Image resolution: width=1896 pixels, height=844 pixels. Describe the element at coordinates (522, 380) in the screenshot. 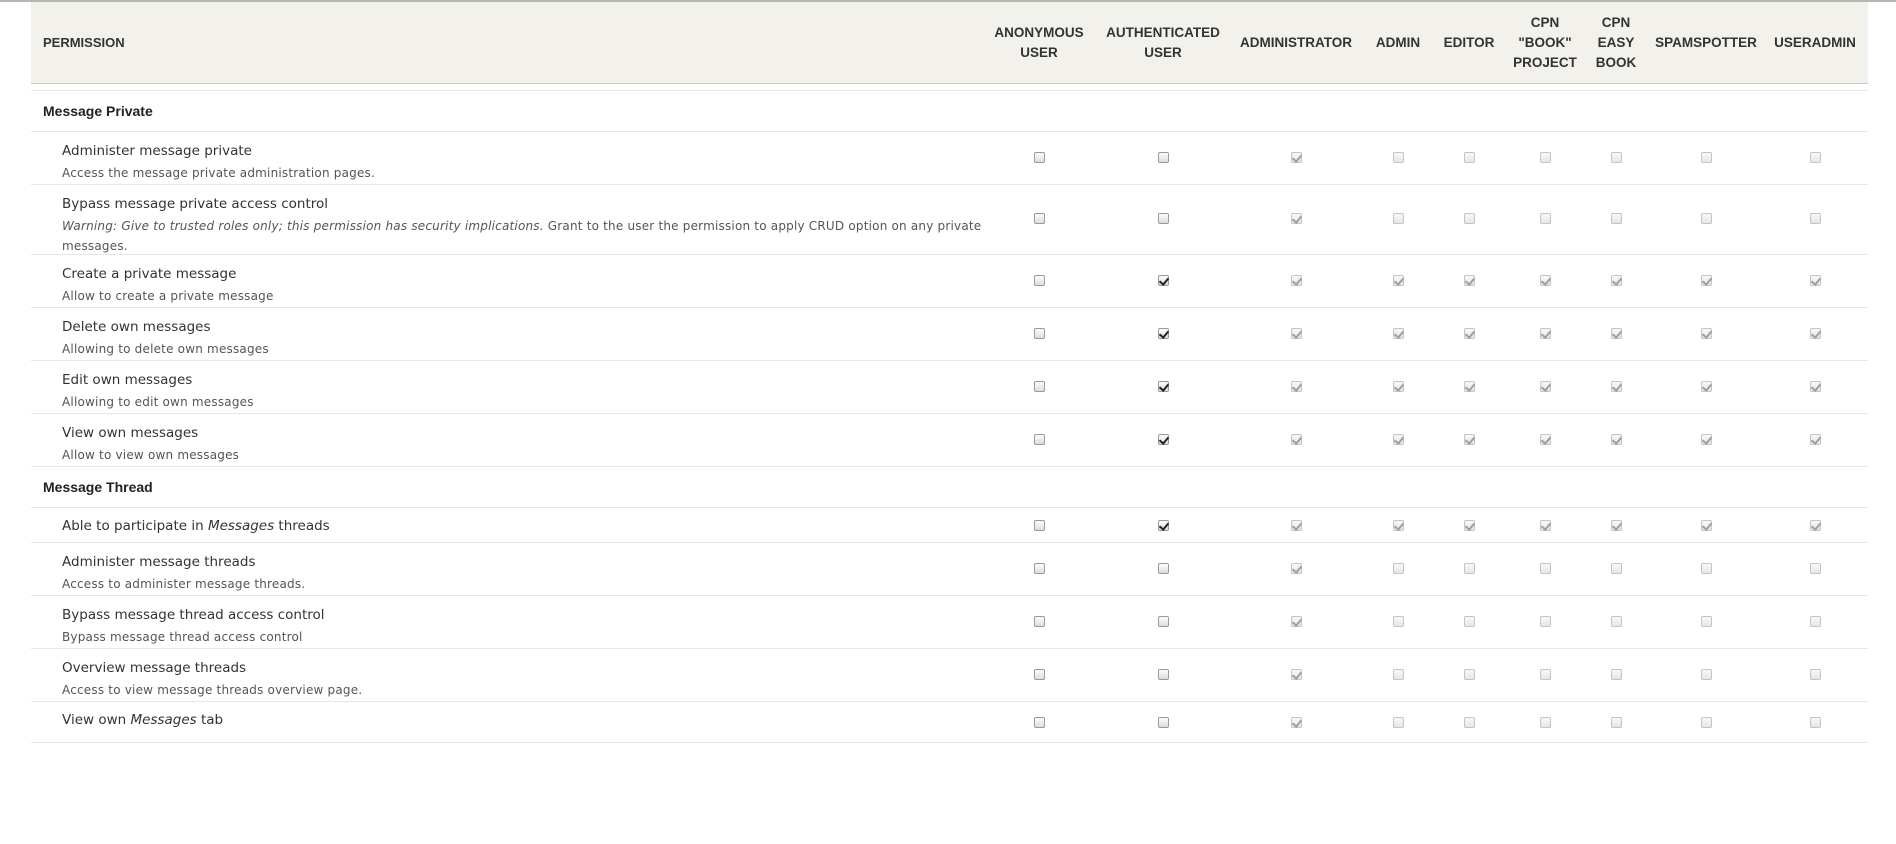

I see `permission-title: Edit own messages` at that location.